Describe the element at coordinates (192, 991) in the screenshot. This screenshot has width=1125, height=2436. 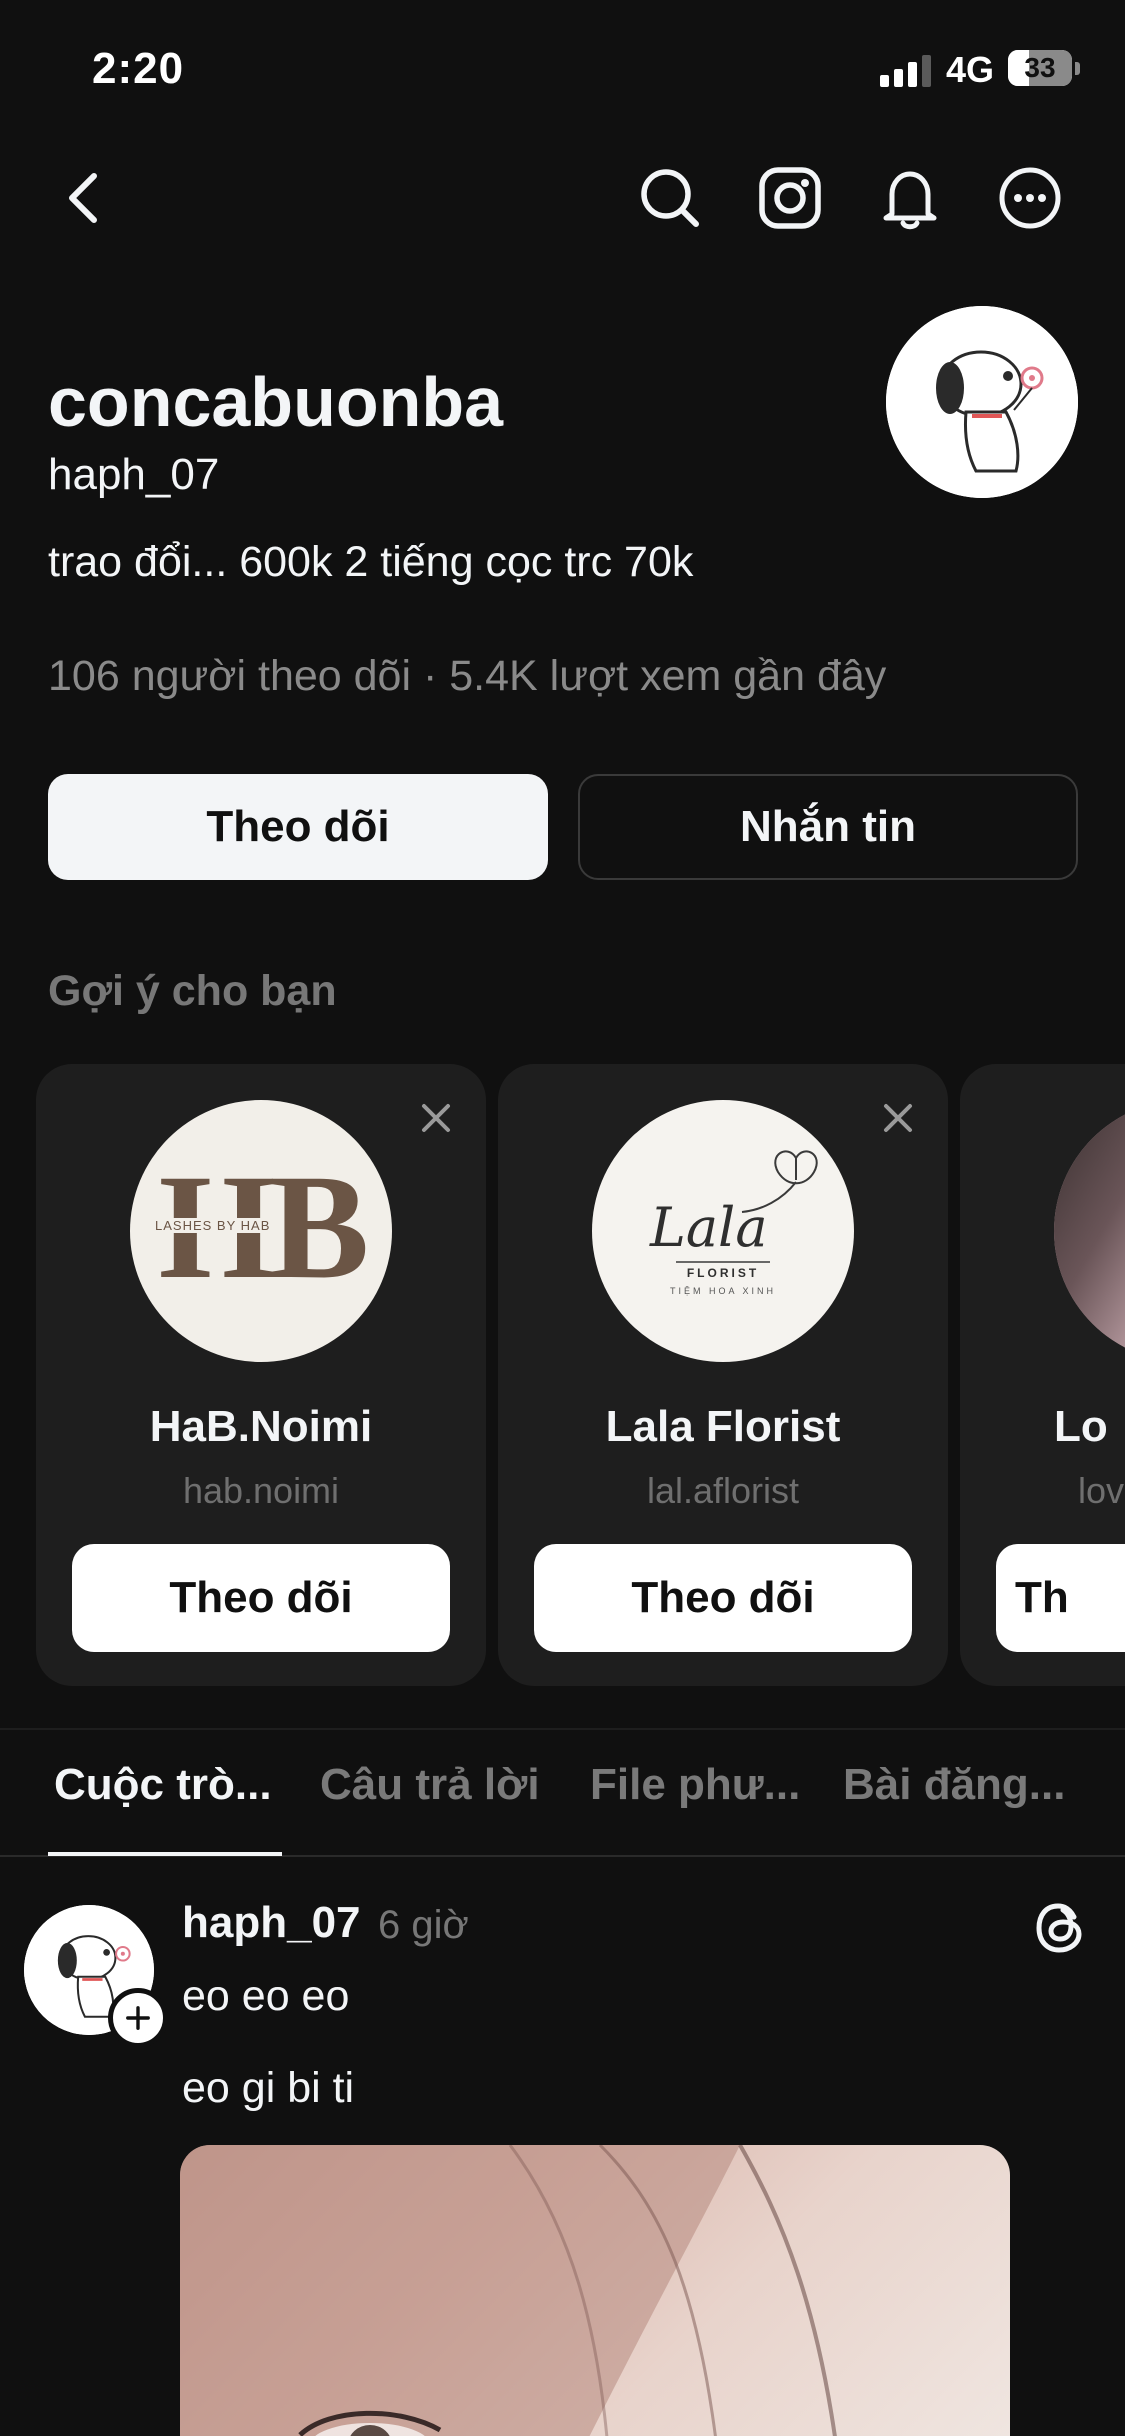
I see `suggestions-title: Gợi ý cho bạn` at that location.